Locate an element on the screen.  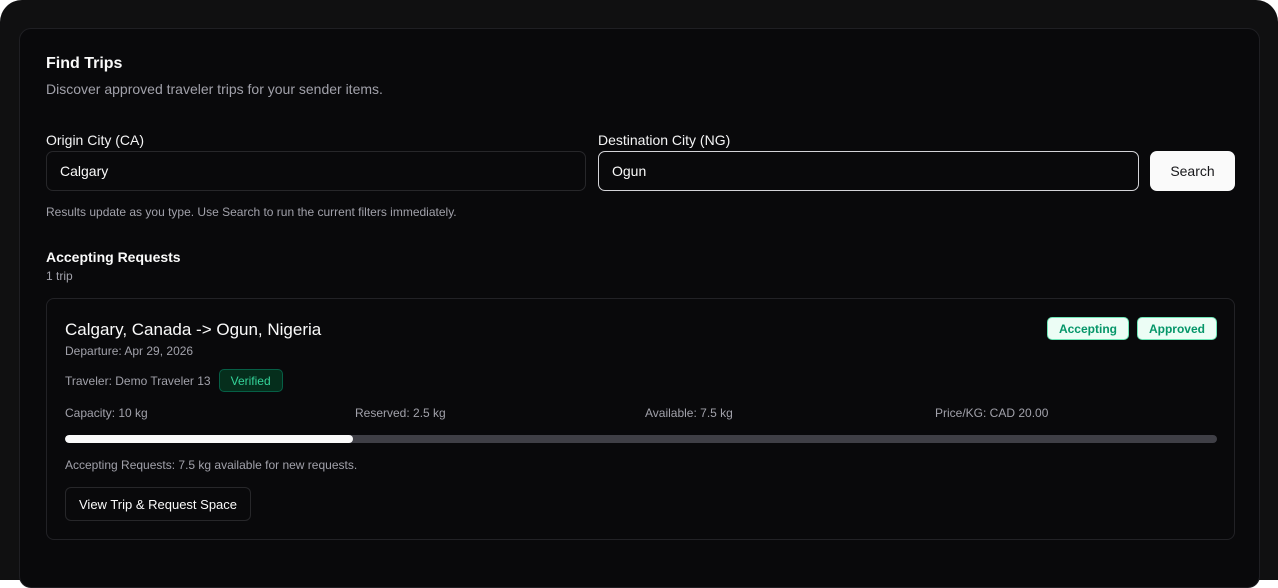
price-stat: Price/KG: CAD 20.00 is located at coordinates (992, 413).